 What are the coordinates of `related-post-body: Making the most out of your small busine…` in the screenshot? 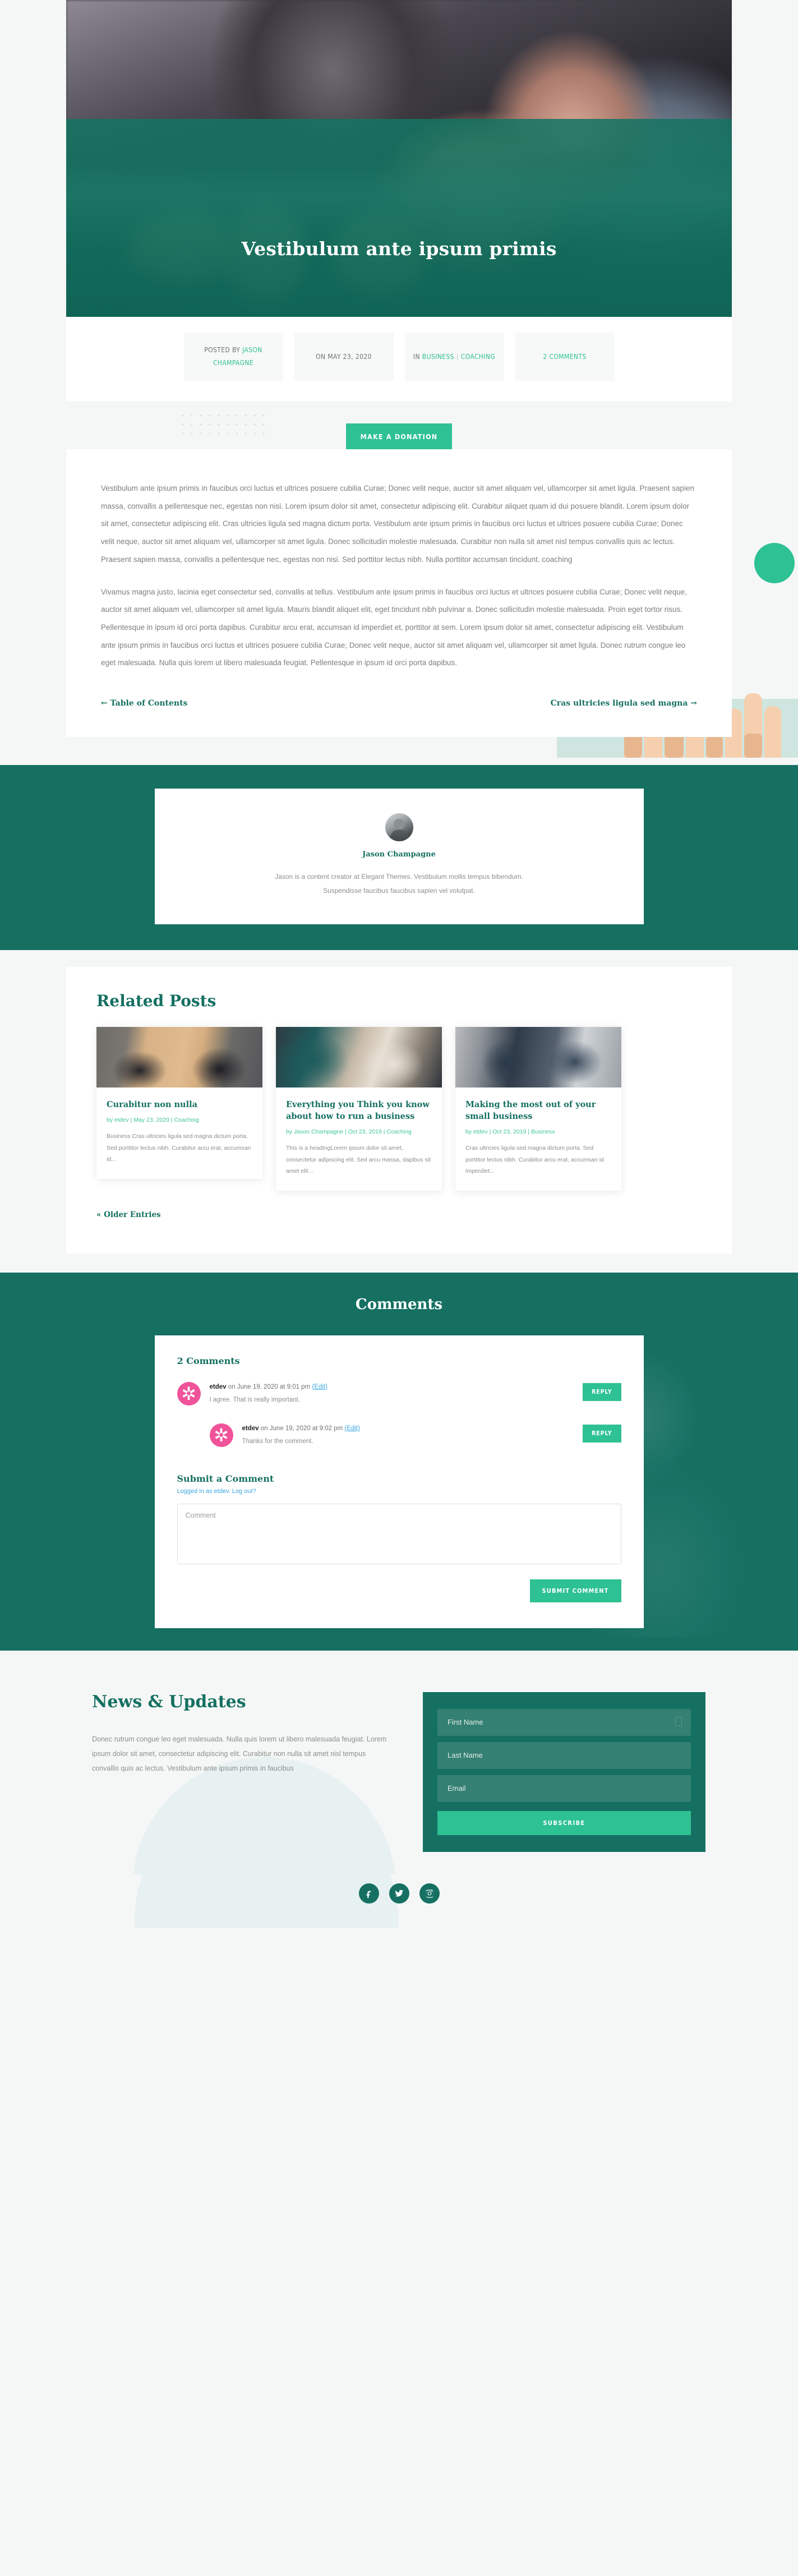 It's located at (538, 1139).